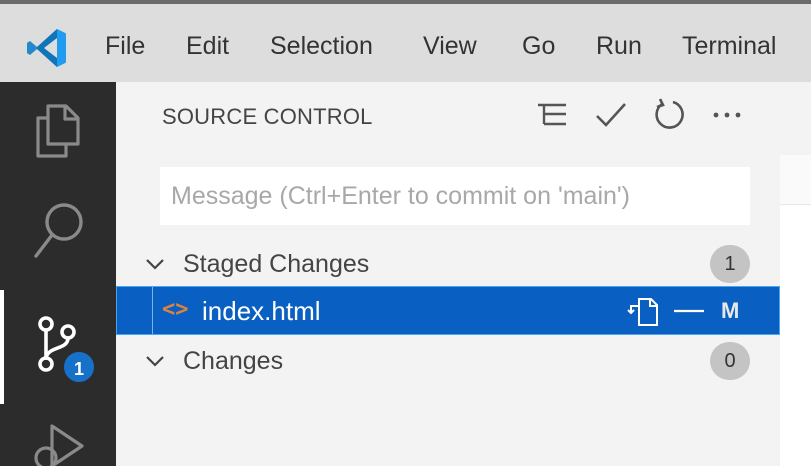 The width and height of the screenshot is (811, 466). I want to click on changes-label: Changes, so click(233, 361).